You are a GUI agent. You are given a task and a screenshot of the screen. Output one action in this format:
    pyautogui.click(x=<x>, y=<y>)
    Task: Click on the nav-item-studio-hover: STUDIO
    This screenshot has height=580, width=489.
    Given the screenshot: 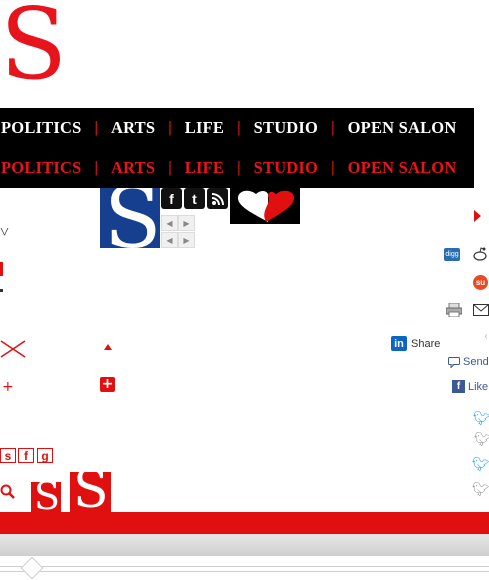 What is the action you would take?
    pyautogui.click(x=286, y=168)
    